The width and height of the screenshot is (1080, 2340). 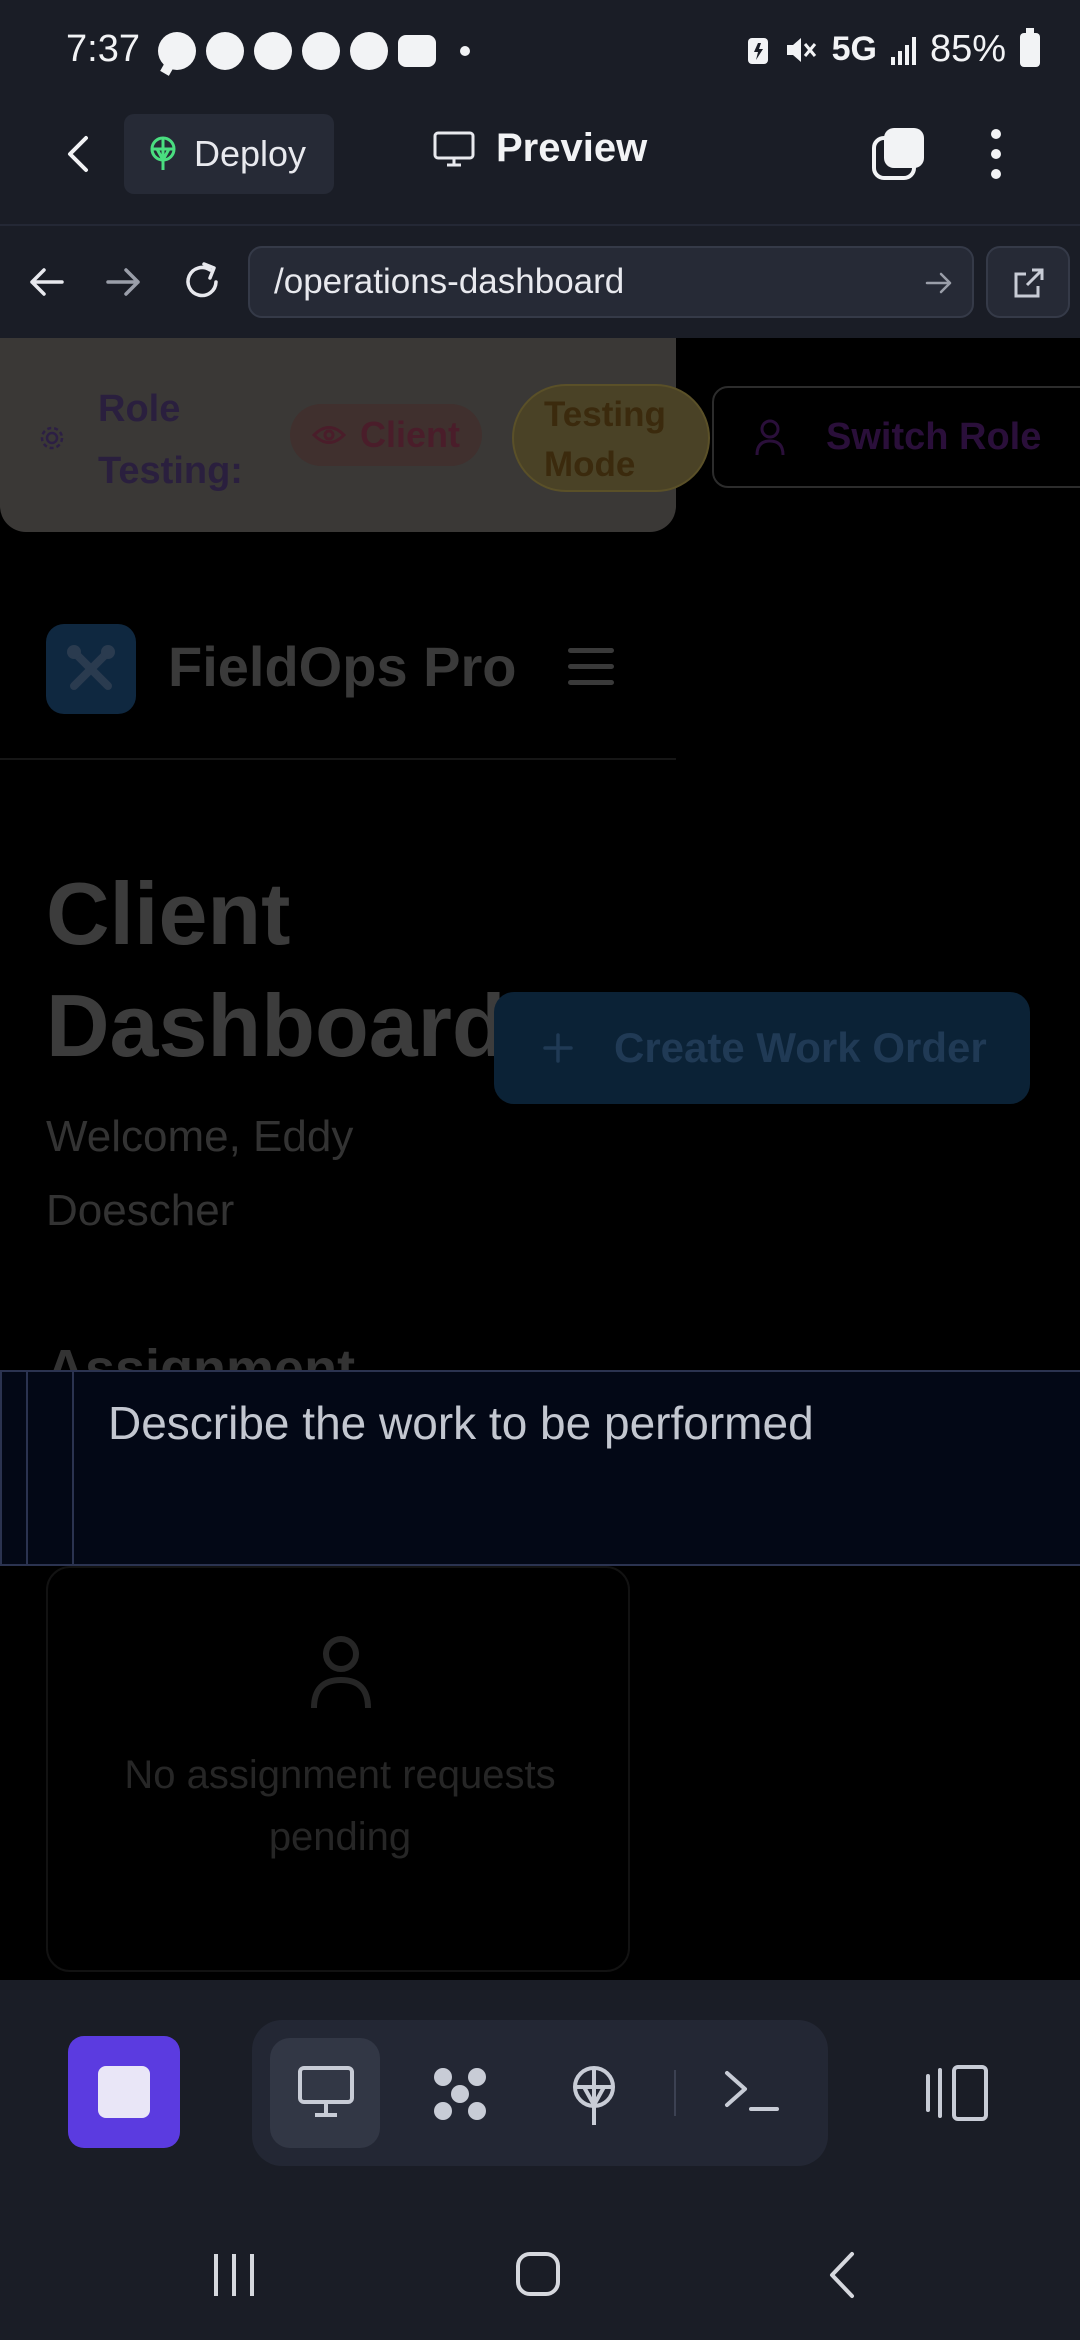 What do you see at coordinates (177, 51) in the screenshot?
I see `chat-icon` at bounding box center [177, 51].